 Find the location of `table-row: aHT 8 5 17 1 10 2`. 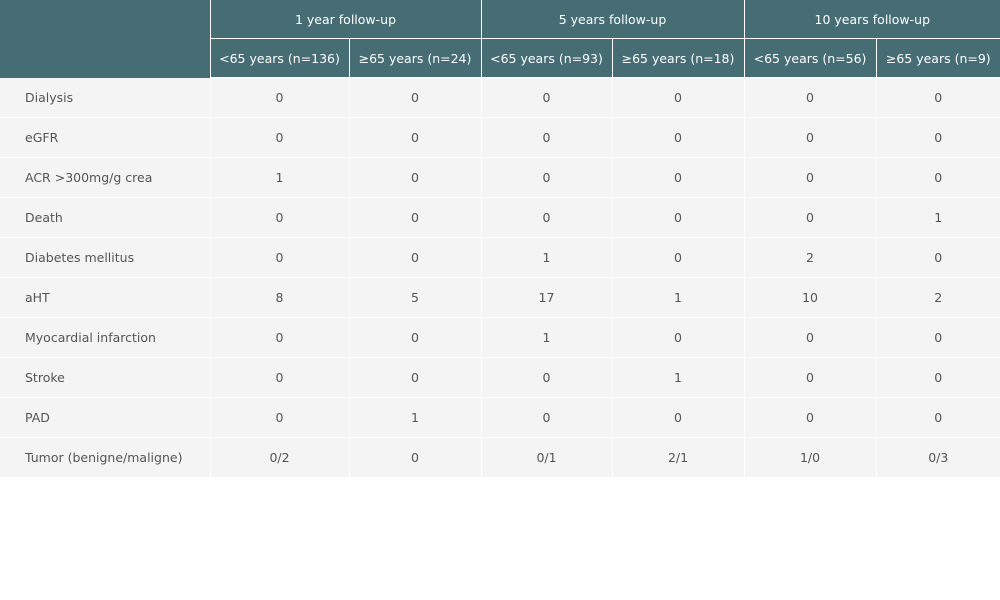

table-row: aHT 8 5 17 1 10 2 is located at coordinates (500, 297).